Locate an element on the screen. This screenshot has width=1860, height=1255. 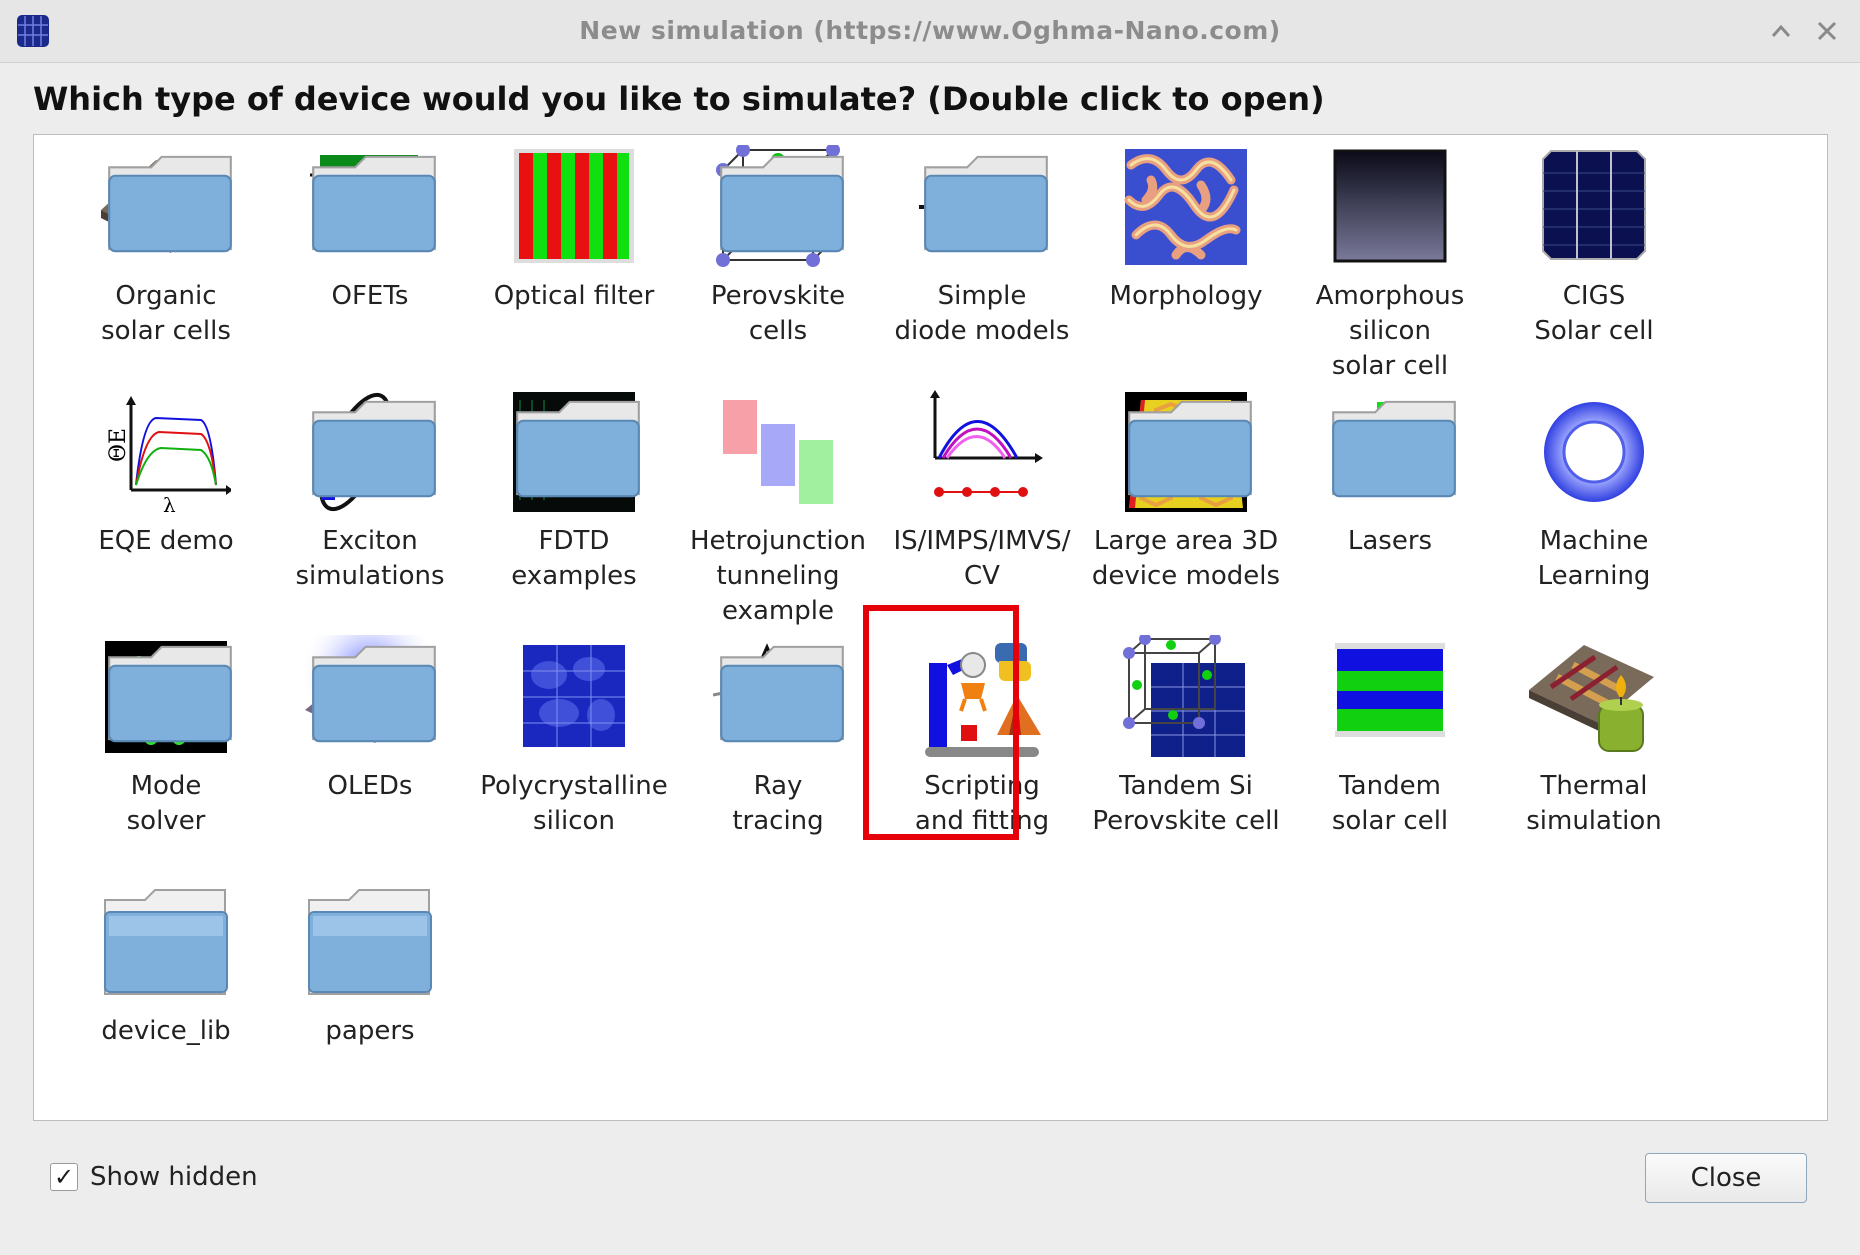
item-tandem-si-perovskite: Tandem Si Perovskite cell is located at coordinates (1186, 737).